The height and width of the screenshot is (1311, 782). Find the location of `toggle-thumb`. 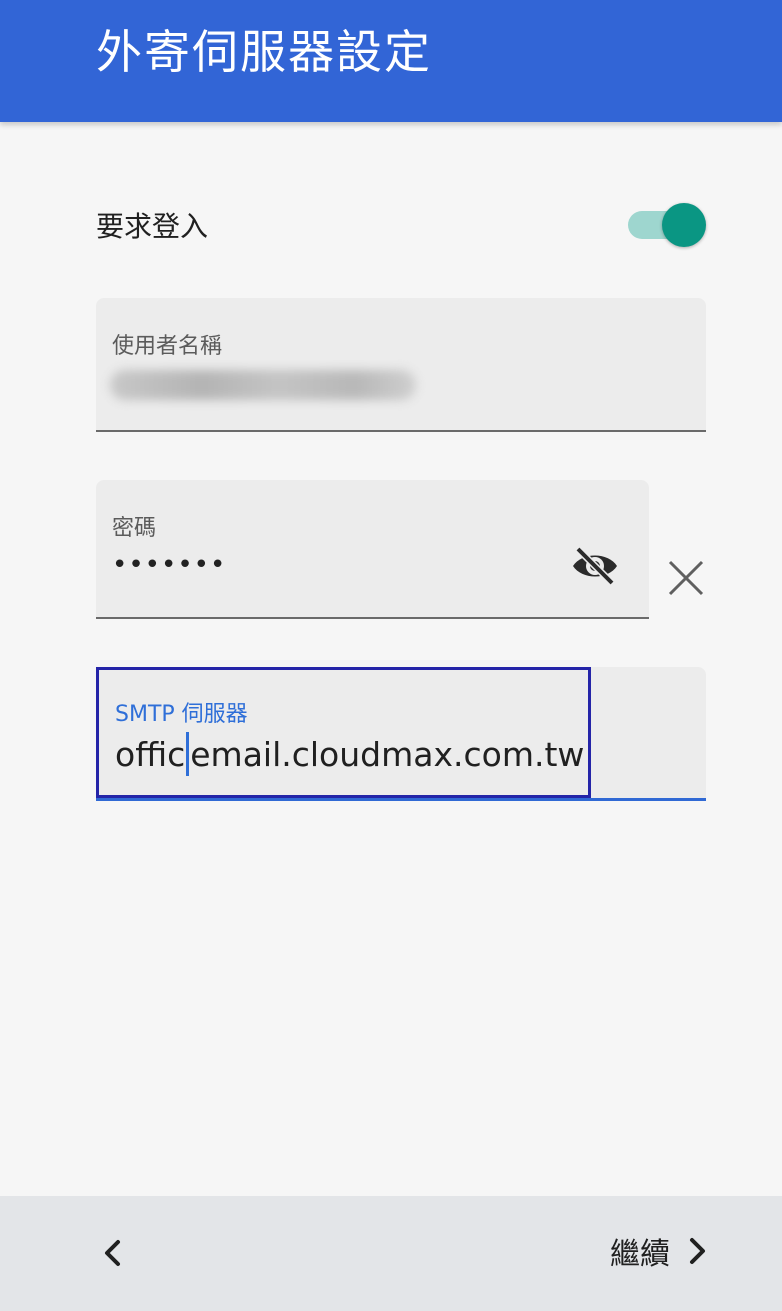

toggle-thumb is located at coordinates (684, 225).